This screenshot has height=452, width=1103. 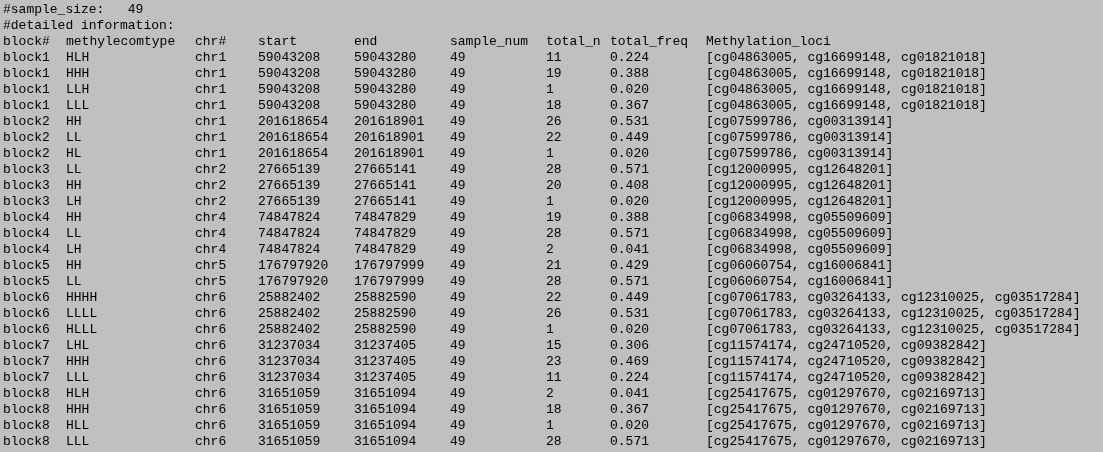 What do you see at coordinates (289, 378) in the screenshot?
I see `table-cell: 31237034` at bounding box center [289, 378].